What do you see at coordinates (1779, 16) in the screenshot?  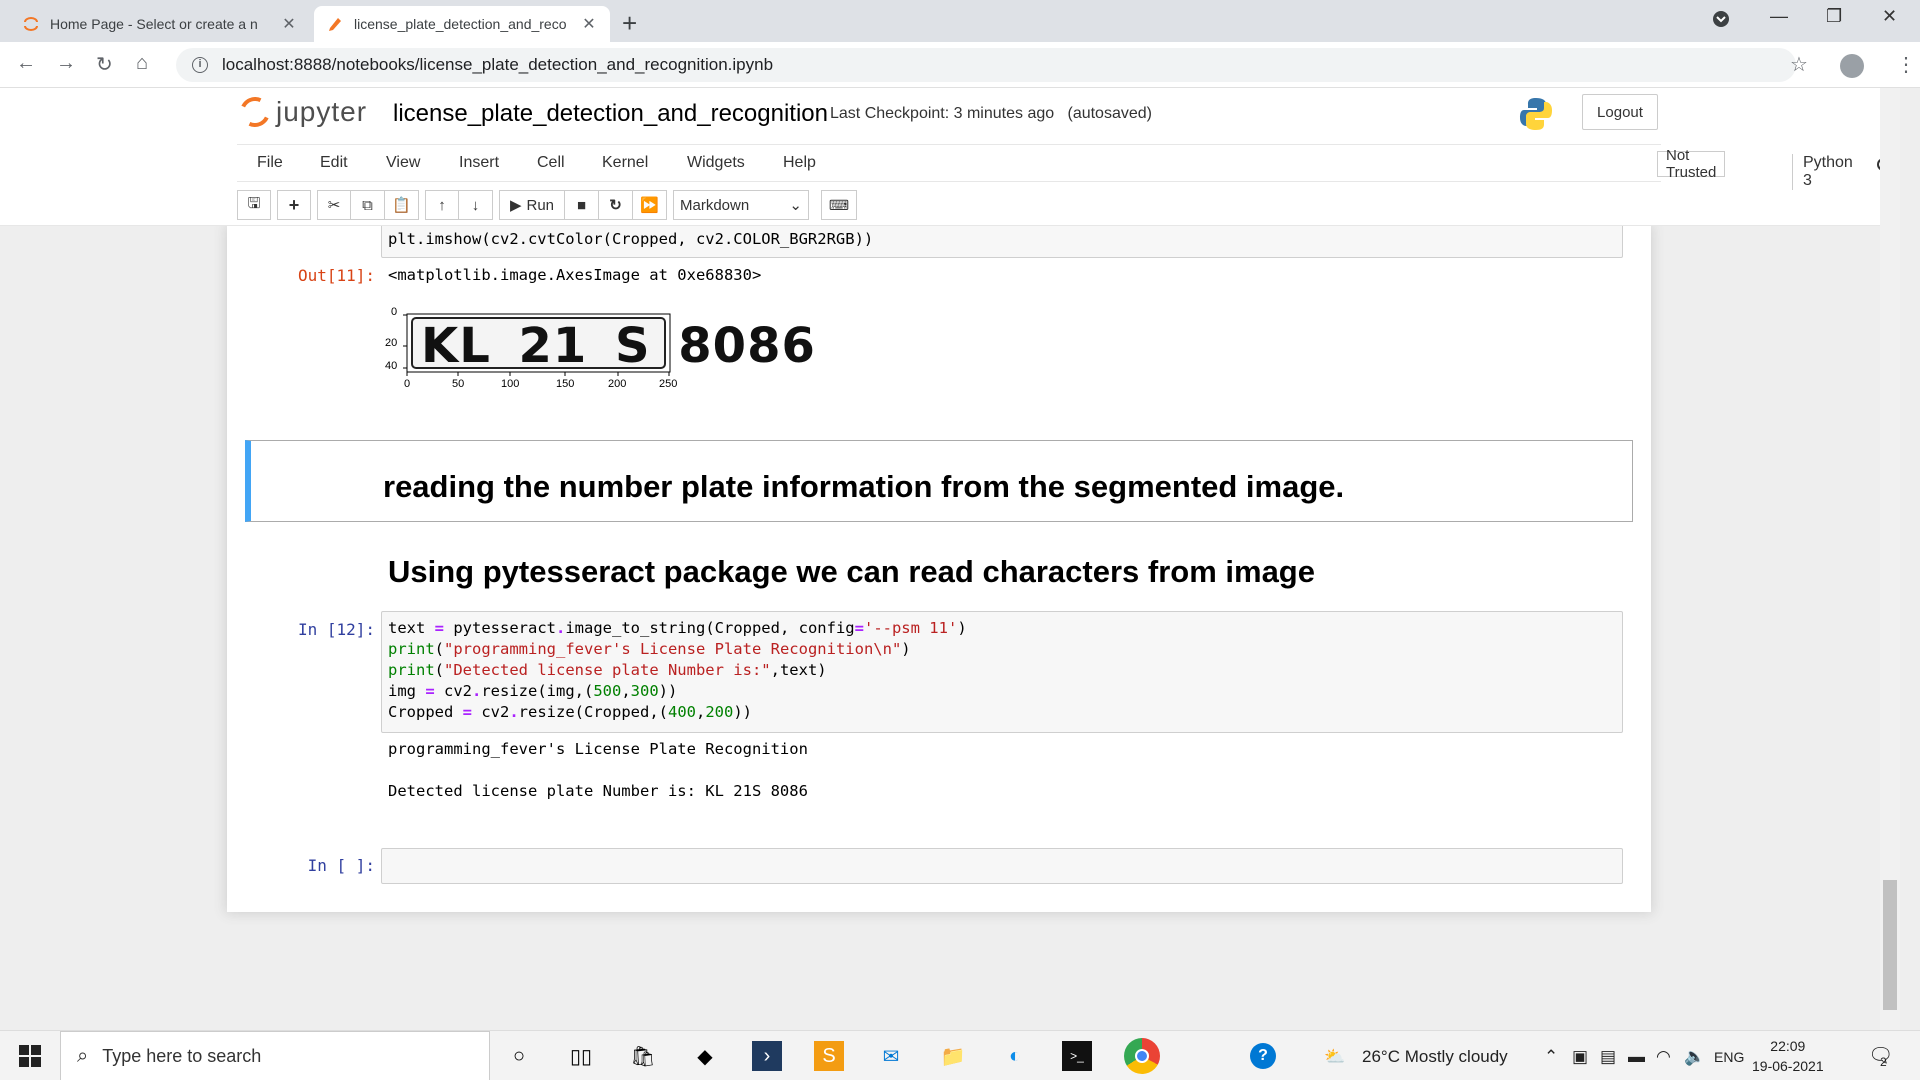 I see `minimize-icon: —` at bounding box center [1779, 16].